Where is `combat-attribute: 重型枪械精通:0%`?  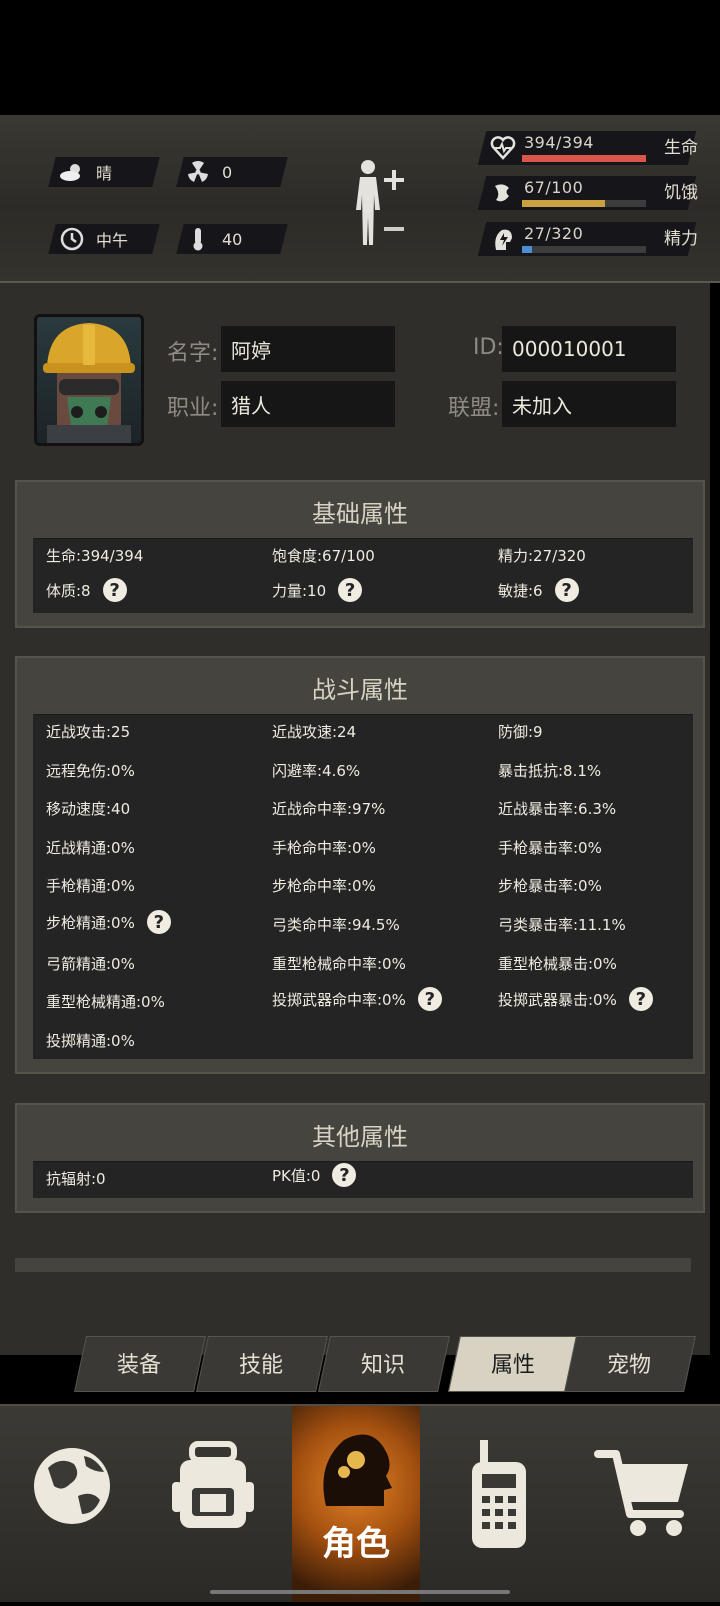 combat-attribute: 重型枪械精通:0% is located at coordinates (105, 1002).